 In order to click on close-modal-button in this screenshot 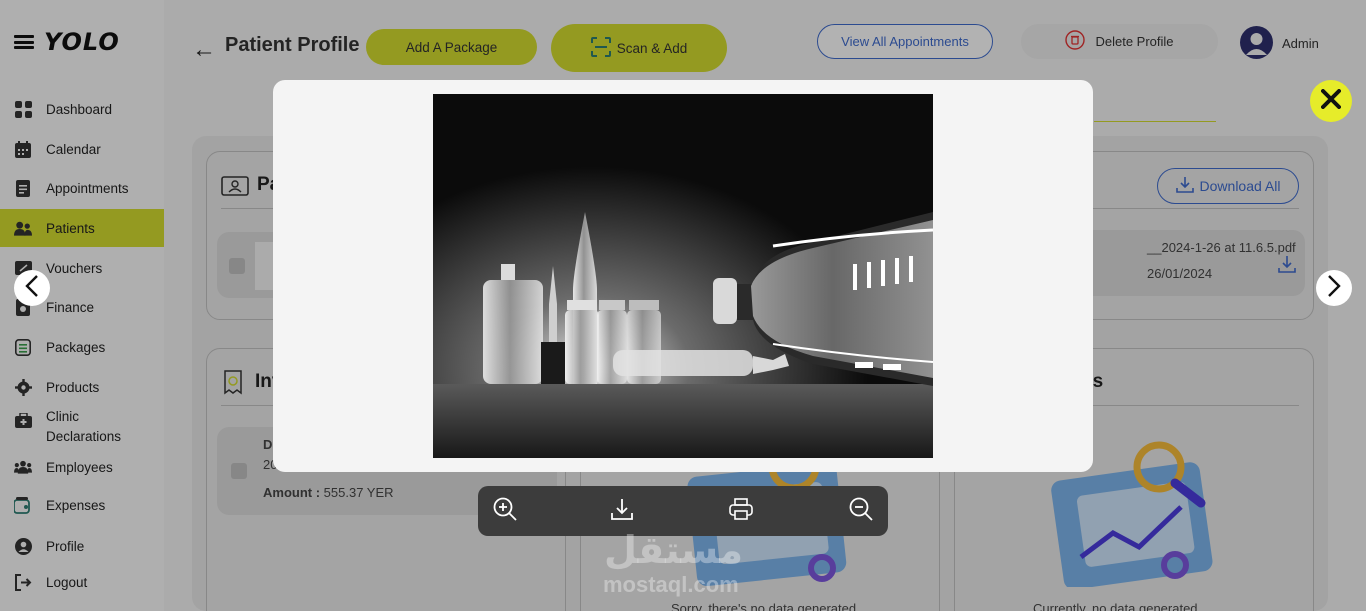, I will do `click(1331, 101)`.